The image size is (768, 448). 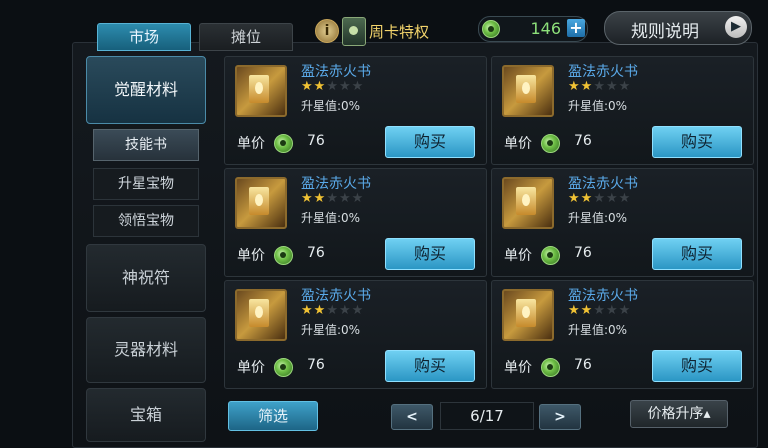 I want to click on sidebar-item-skill-book: 技能书, so click(x=146, y=145).